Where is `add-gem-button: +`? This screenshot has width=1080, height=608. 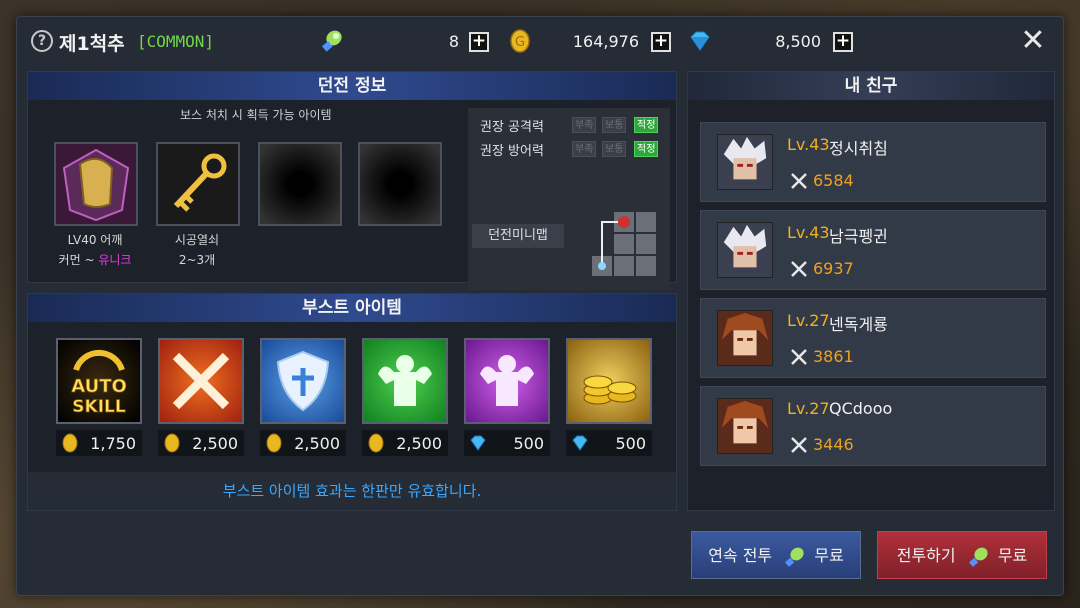
add-gem-button: + is located at coordinates (843, 42).